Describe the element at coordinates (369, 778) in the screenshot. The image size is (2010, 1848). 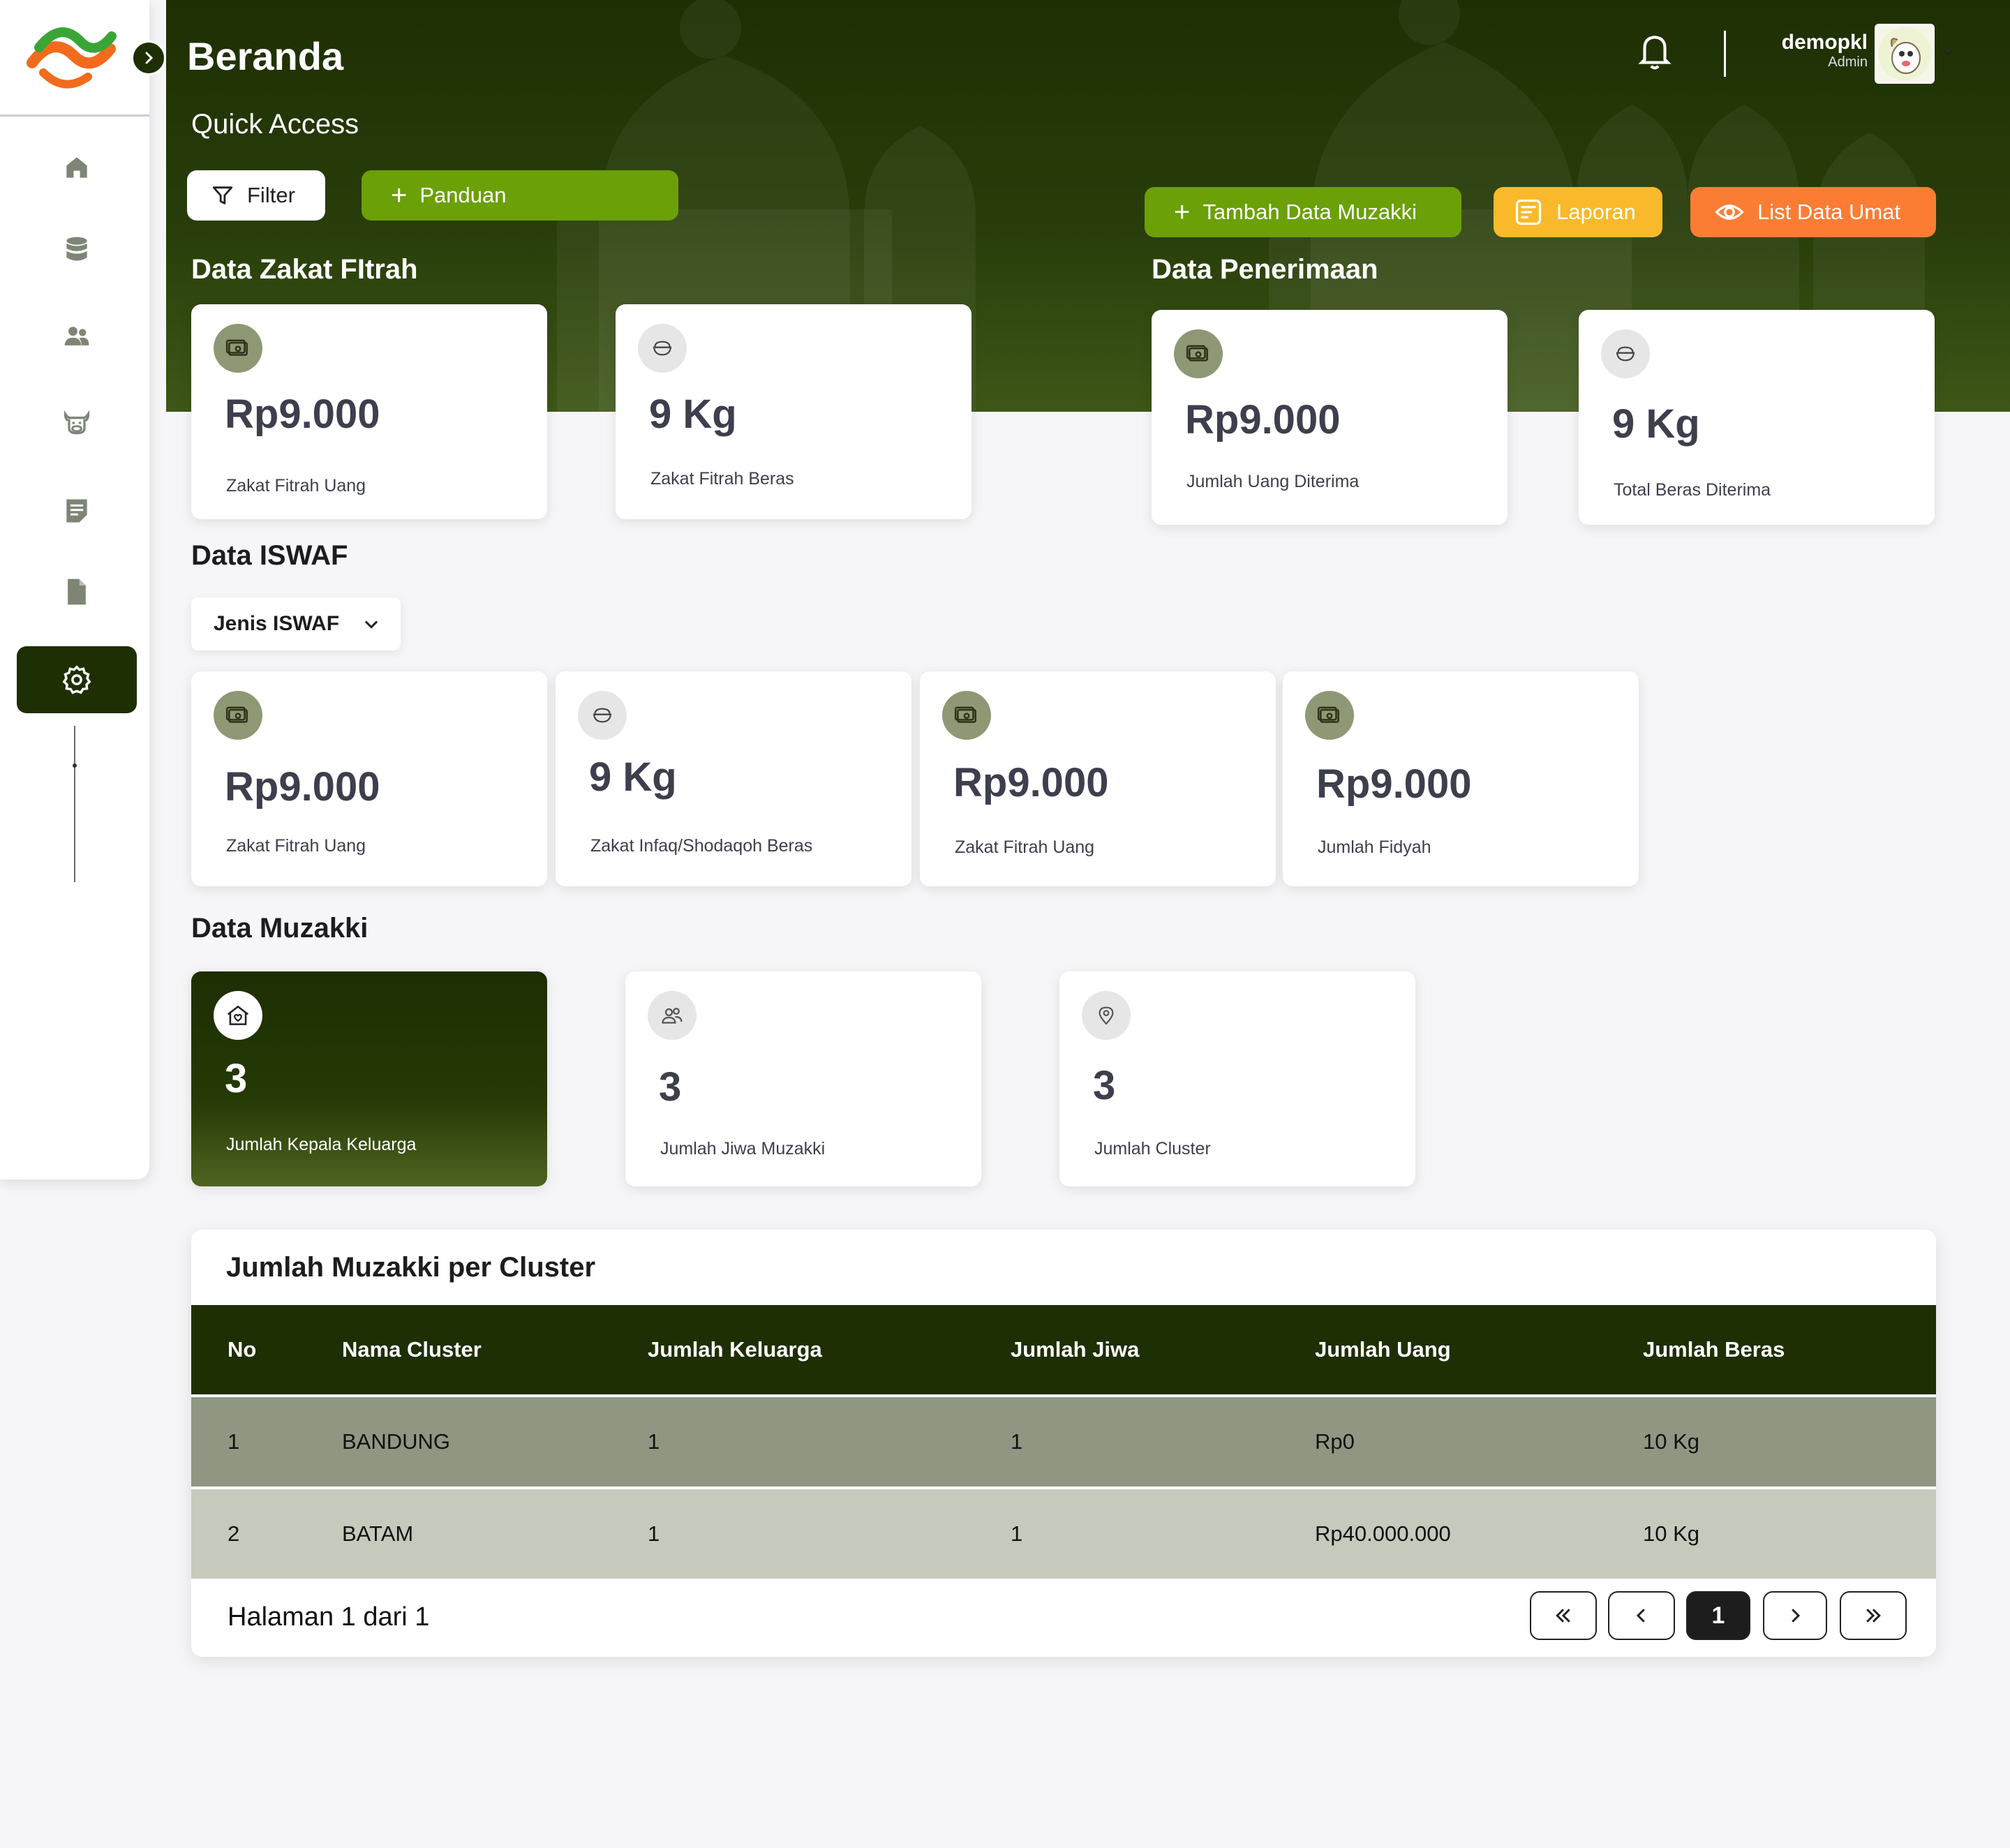
I see `stat-card-iswaf-1: Rp9.000 Zakat Fitrah Uang` at that location.